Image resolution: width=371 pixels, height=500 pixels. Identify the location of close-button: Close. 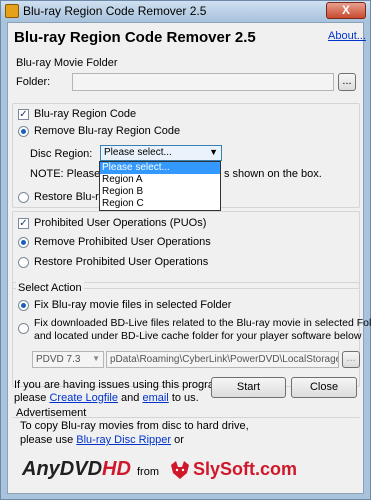
(324, 387).